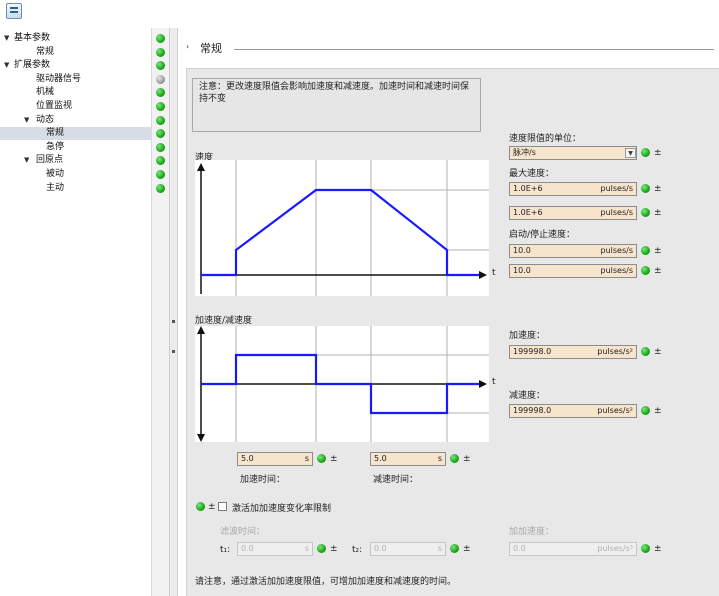 Image resolution: width=719 pixels, height=596 pixels. Describe the element at coordinates (573, 411) in the screenshot. I see `deceleration-field: 199998.0 pulses/s²` at that location.